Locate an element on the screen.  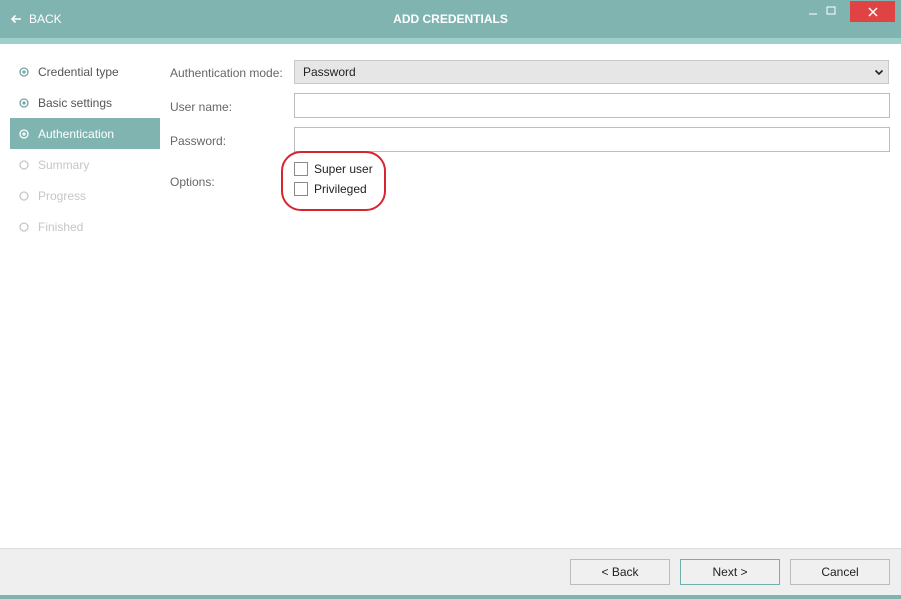
step-finished: Finished is located at coordinates (85, 226).